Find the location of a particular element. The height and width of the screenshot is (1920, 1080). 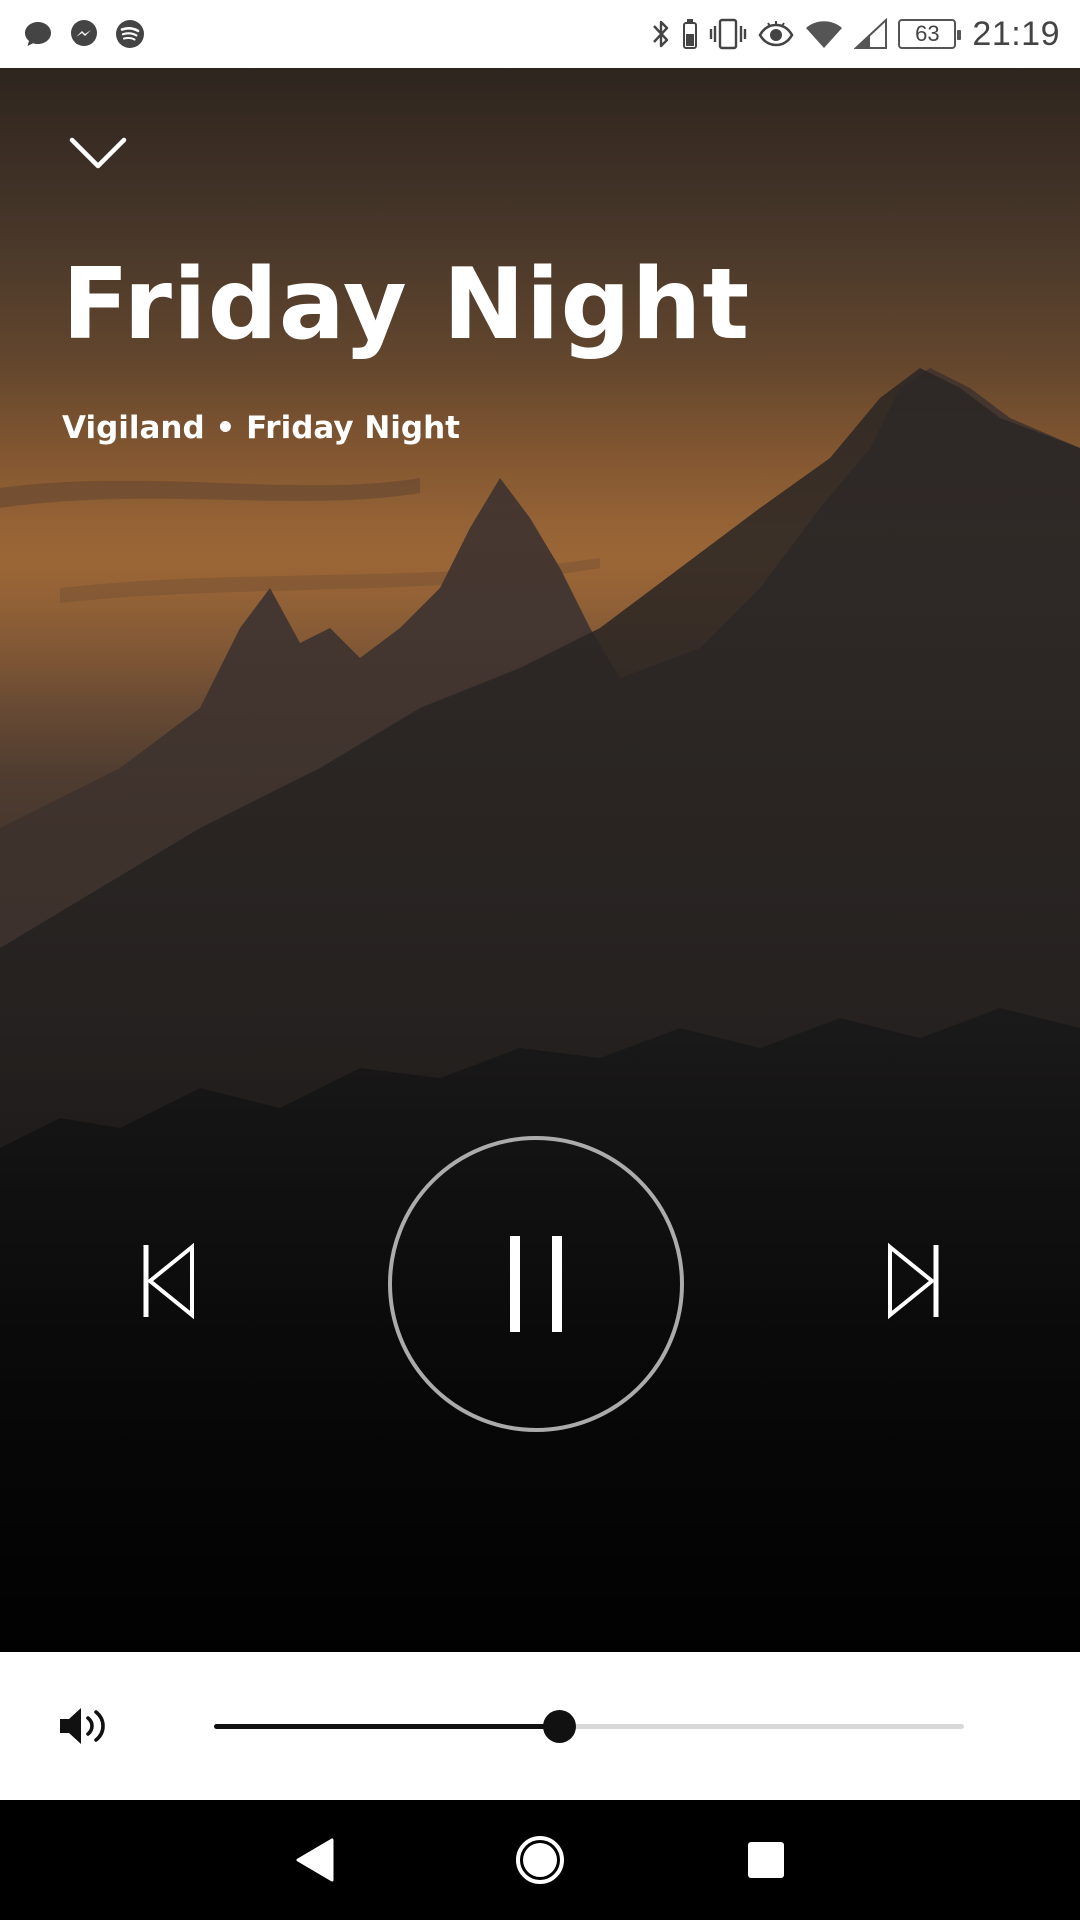

play-pause-button is located at coordinates (536, 1284).